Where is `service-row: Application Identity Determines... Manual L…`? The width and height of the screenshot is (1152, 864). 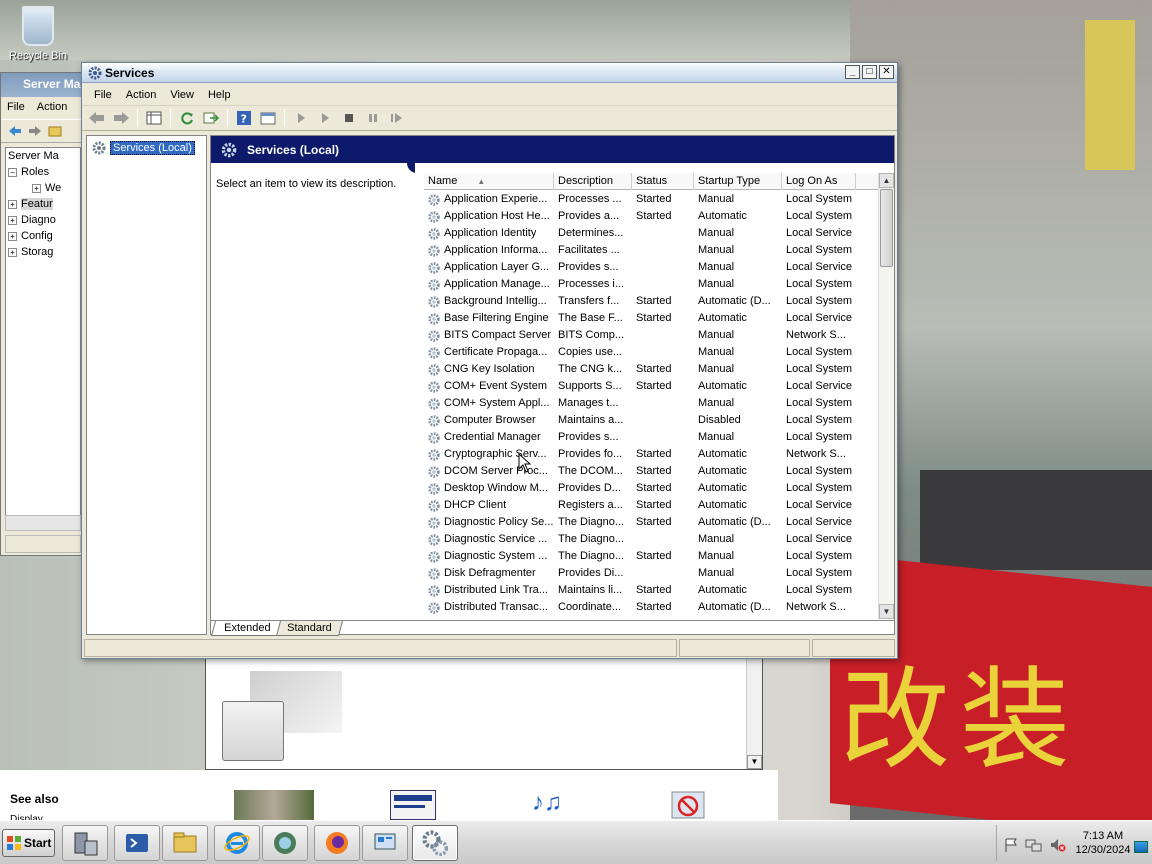
service-row: Application Identity Determines... Manual L… is located at coordinates (651, 233).